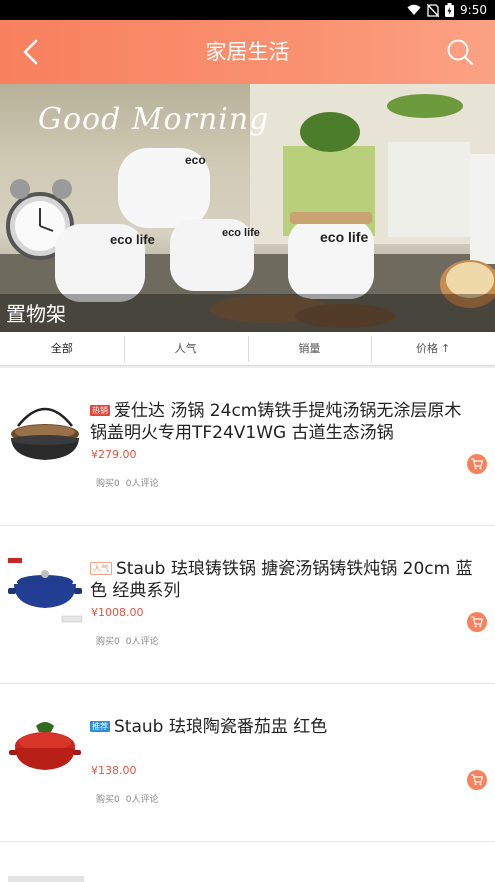 Image resolution: width=495 pixels, height=882 pixels. What do you see at coordinates (114, 454) in the screenshot?
I see `product-price: ¥279.00` at bounding box center [114, 454].